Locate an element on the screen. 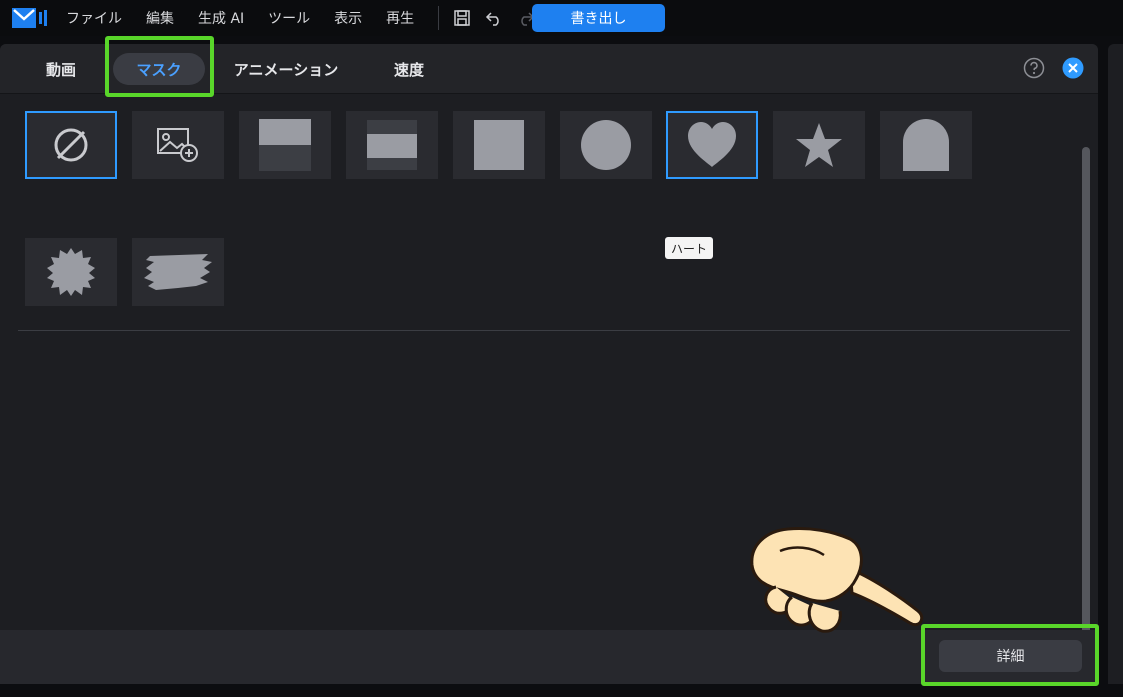  close-icon is located at coordinates (1073, 68).